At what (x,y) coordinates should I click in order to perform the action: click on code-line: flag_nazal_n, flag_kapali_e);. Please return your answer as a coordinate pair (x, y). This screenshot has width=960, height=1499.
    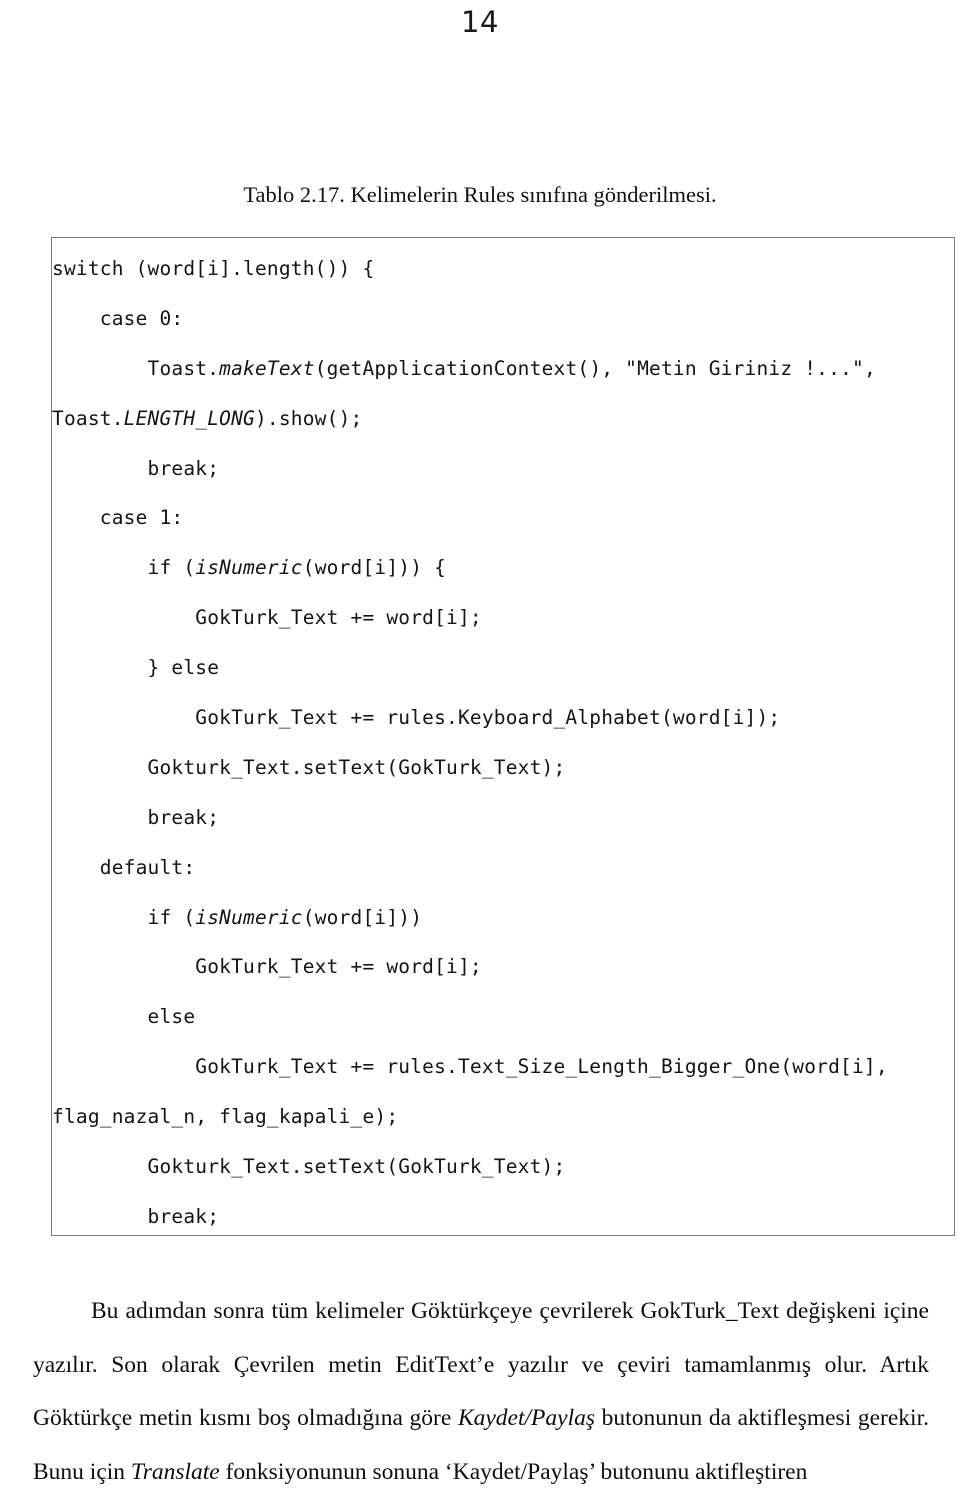
    Looking at the image, I should click on (225, 1117).